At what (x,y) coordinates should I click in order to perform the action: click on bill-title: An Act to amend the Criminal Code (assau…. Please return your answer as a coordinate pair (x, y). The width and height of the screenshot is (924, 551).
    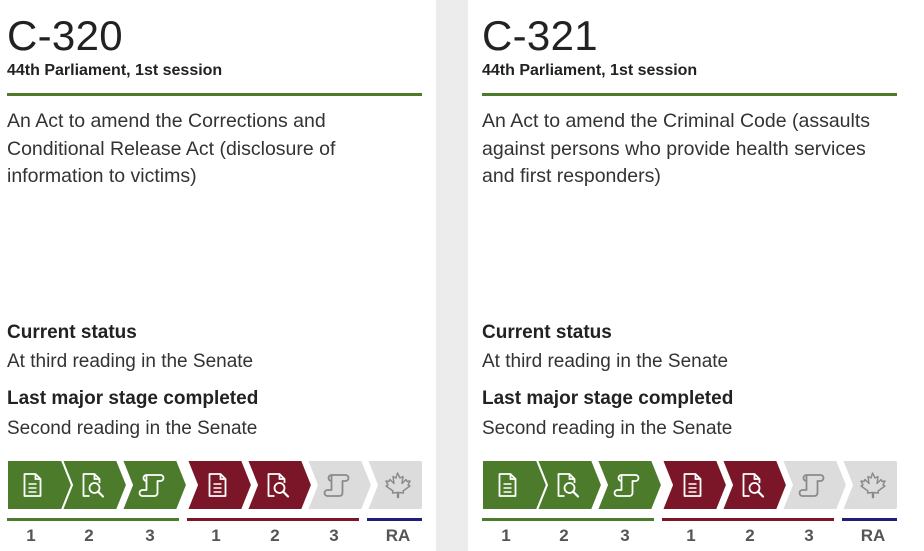
    Looking at the image, I should click on (676, 148).